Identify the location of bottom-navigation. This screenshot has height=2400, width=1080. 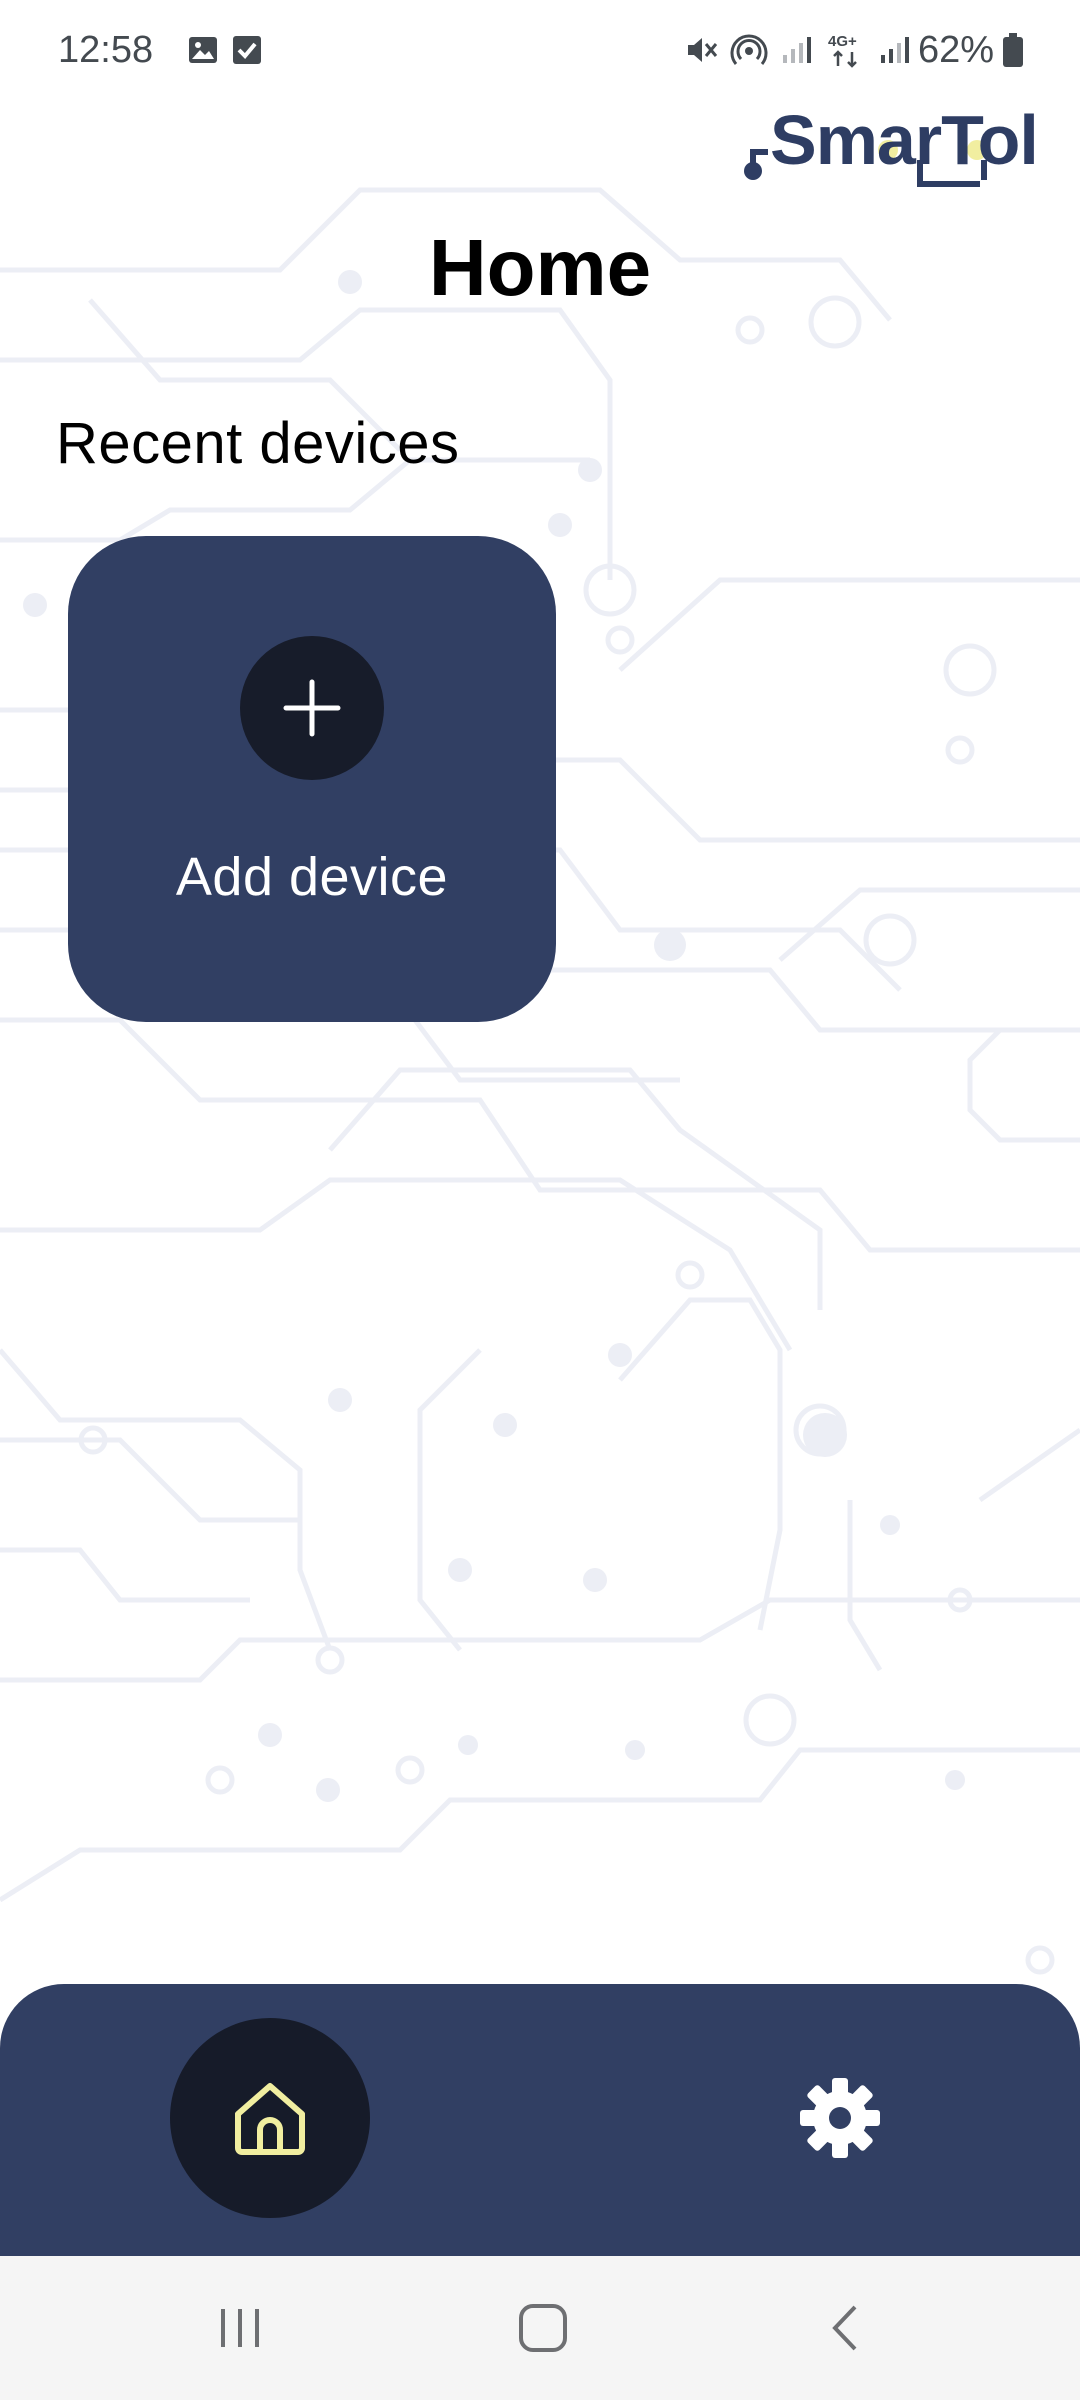
(540, 2120).